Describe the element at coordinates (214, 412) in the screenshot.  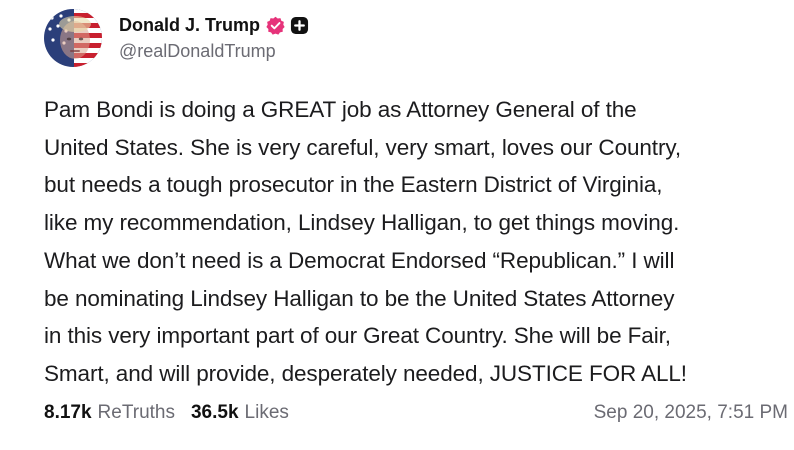
I see `likes-count: 36.5k` at that location.